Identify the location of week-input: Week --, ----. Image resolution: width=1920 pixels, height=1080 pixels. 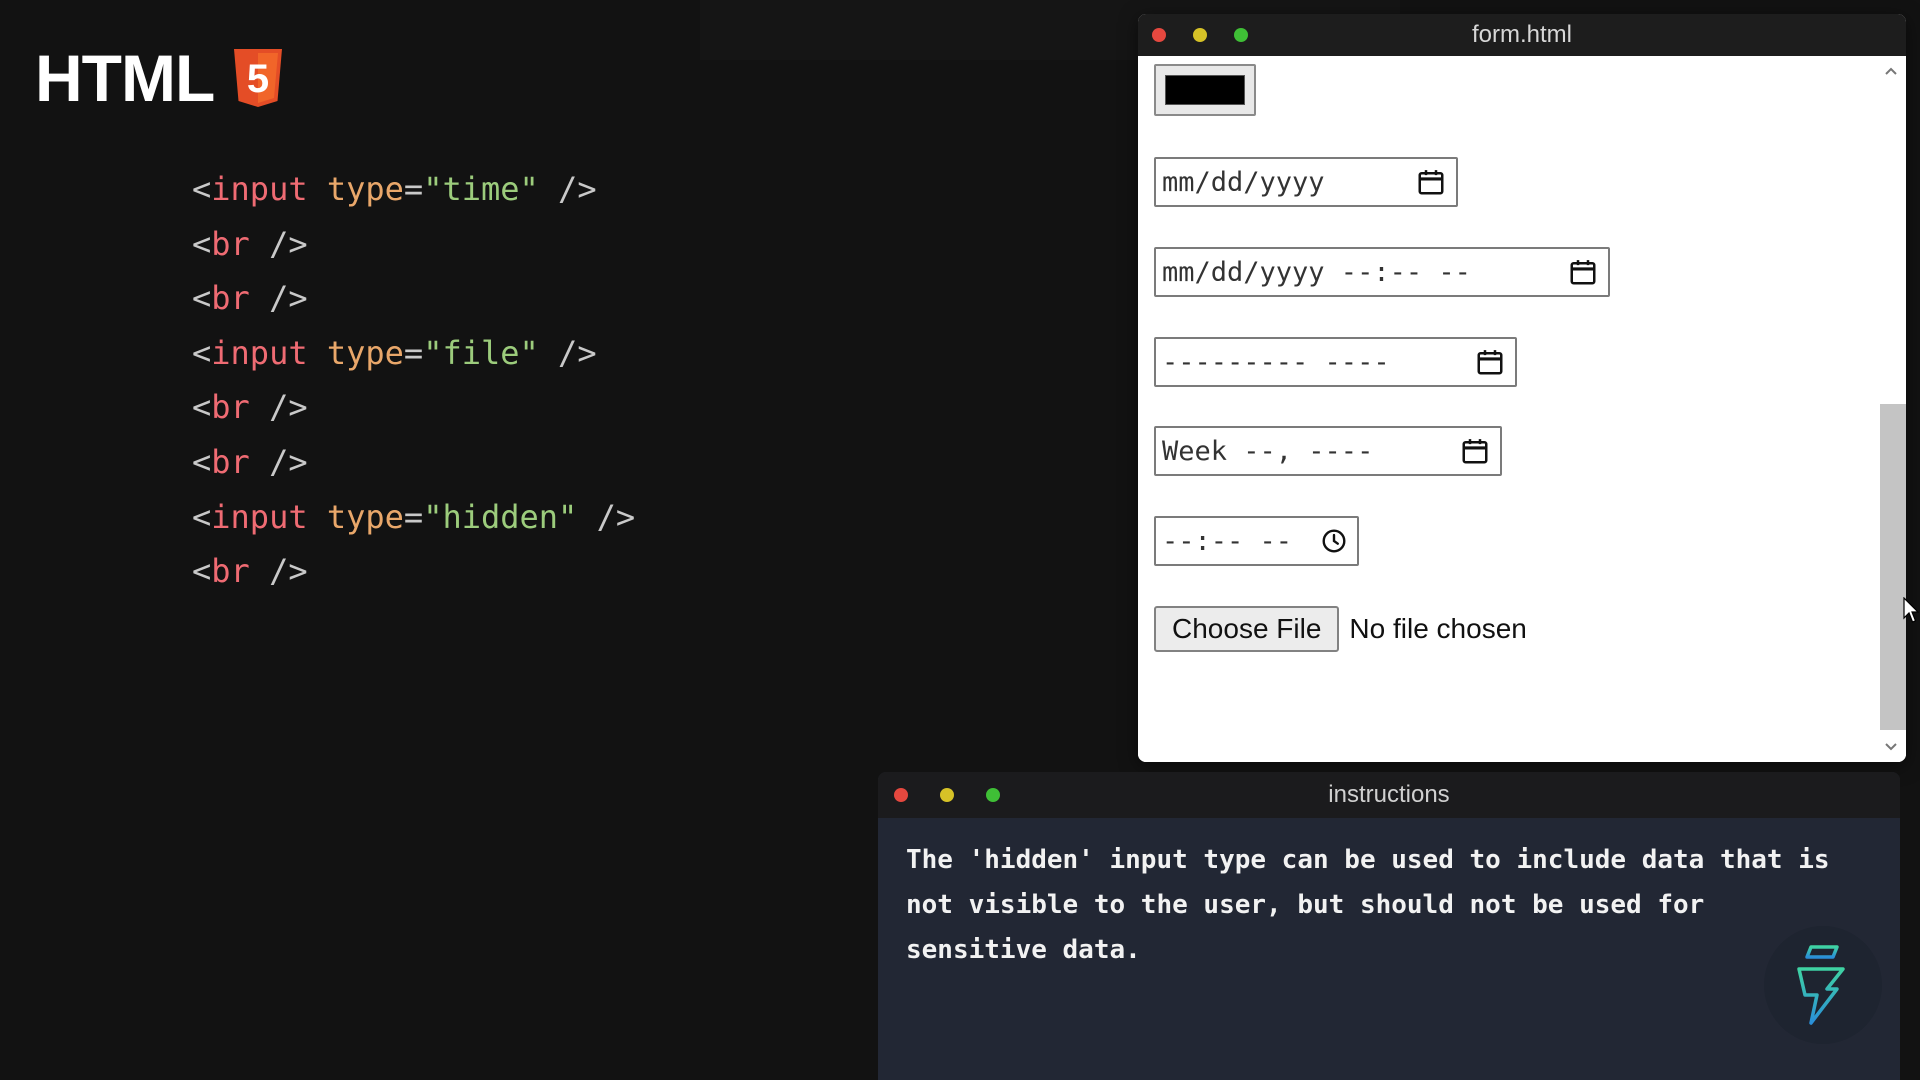
(1328, 451).